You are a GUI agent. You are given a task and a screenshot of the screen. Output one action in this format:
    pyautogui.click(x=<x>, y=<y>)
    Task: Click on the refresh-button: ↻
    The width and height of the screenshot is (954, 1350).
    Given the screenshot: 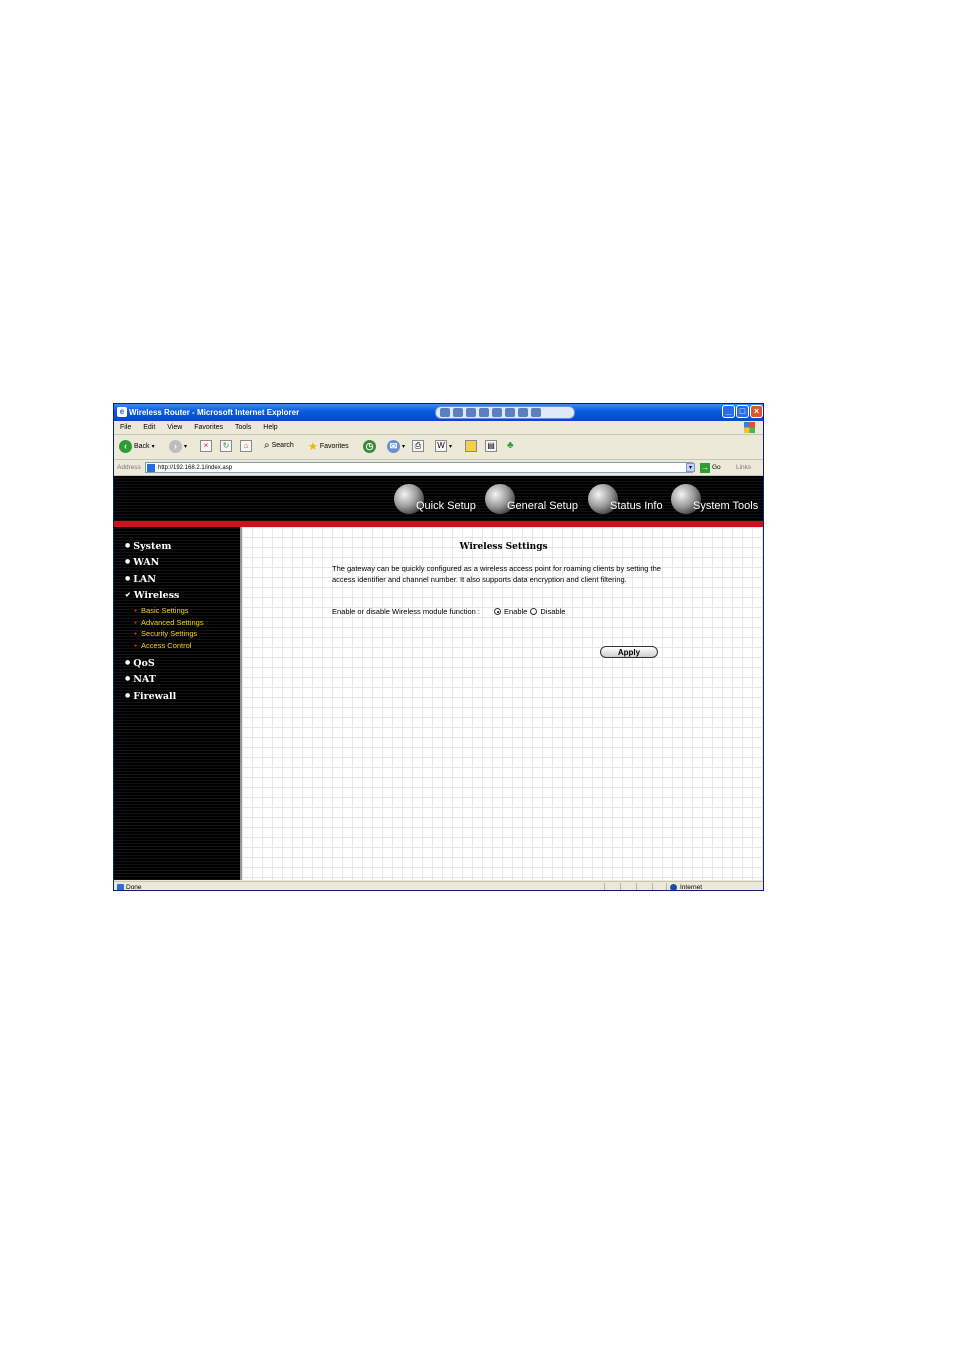 What is the action you would take?
    pyautogui.click(x=226, y=446)
    